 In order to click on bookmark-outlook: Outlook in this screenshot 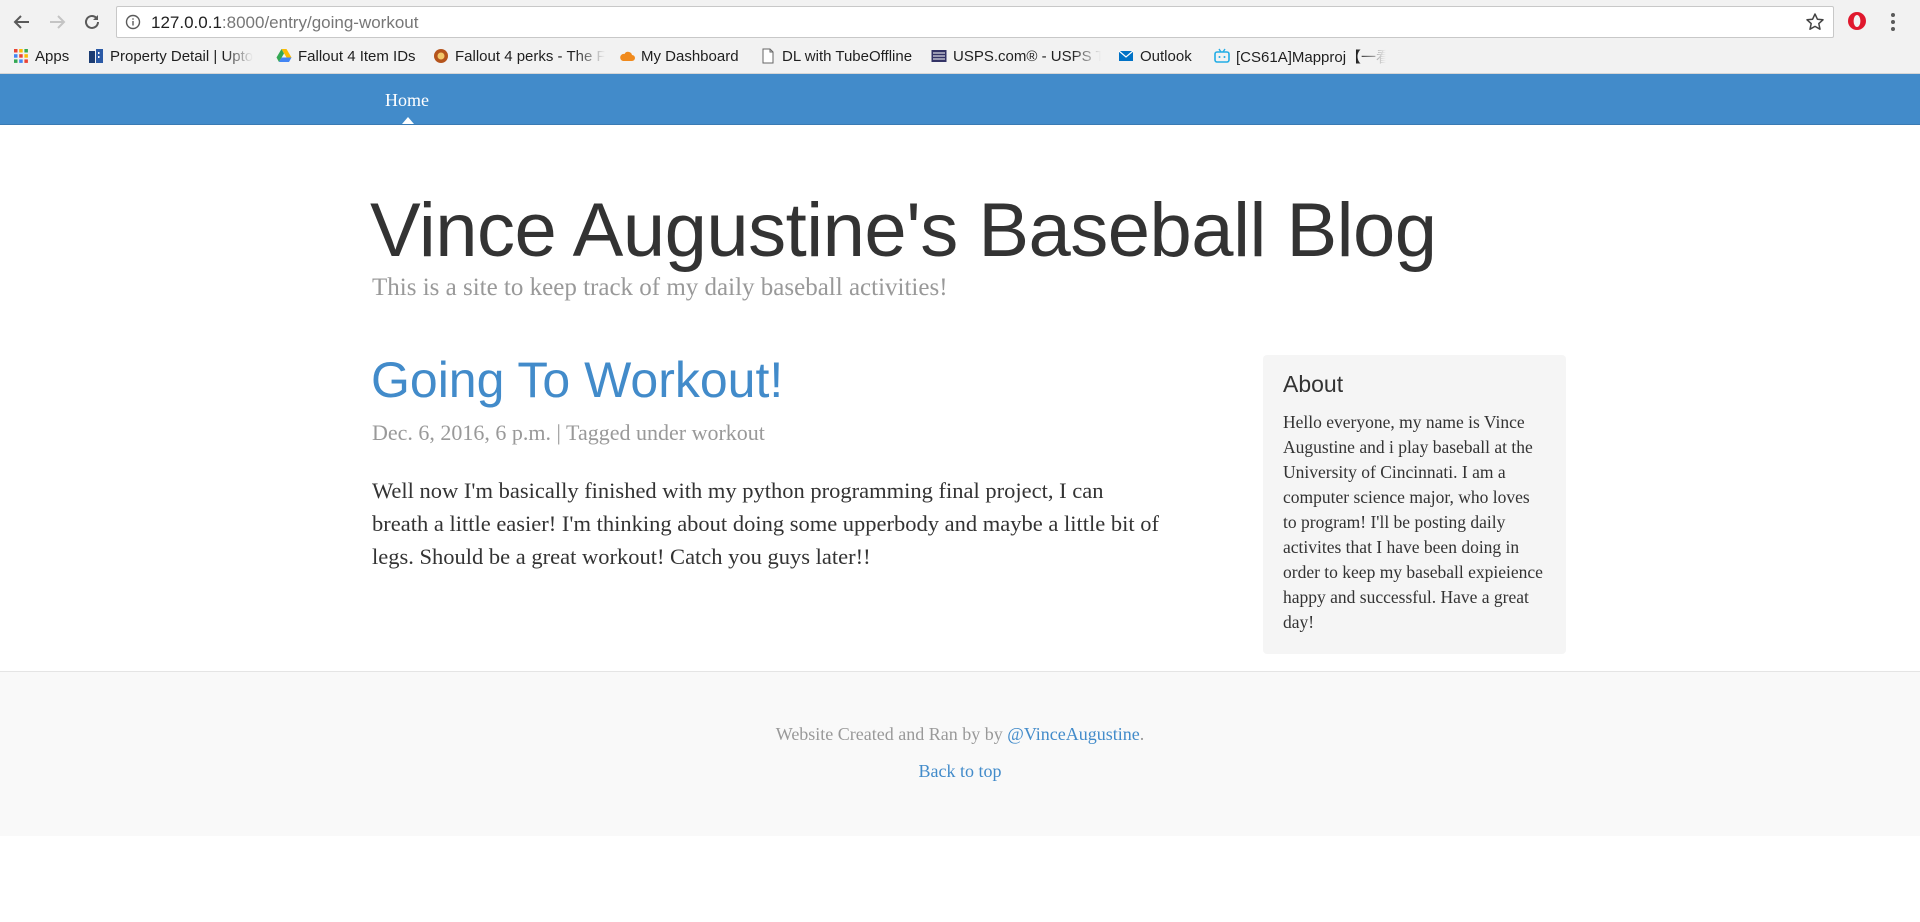, I will do `click(1155, 56)`.